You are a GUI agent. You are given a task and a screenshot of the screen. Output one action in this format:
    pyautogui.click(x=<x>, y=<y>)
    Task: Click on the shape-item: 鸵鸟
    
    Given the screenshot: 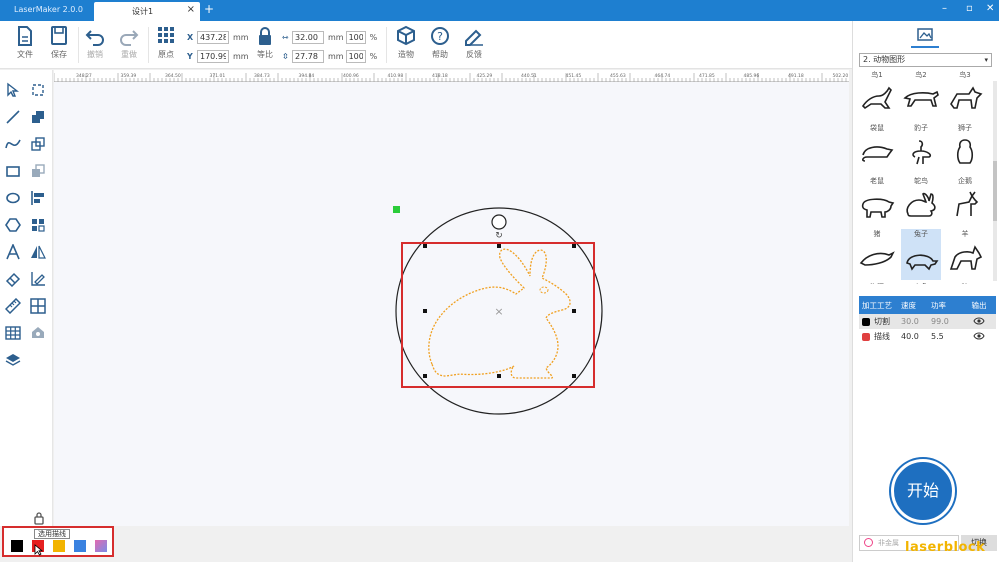 What is the action you would take?
    pyautogui.click(x=921, y=201)
    